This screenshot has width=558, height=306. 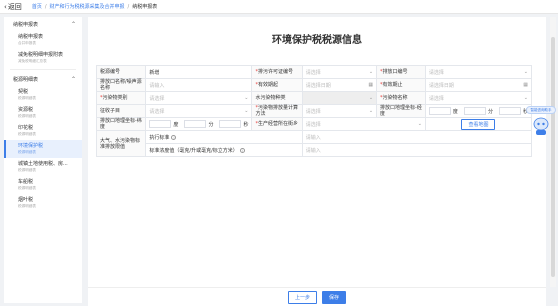 I want to click on save-button: 保存, so click(x=334, y=297).